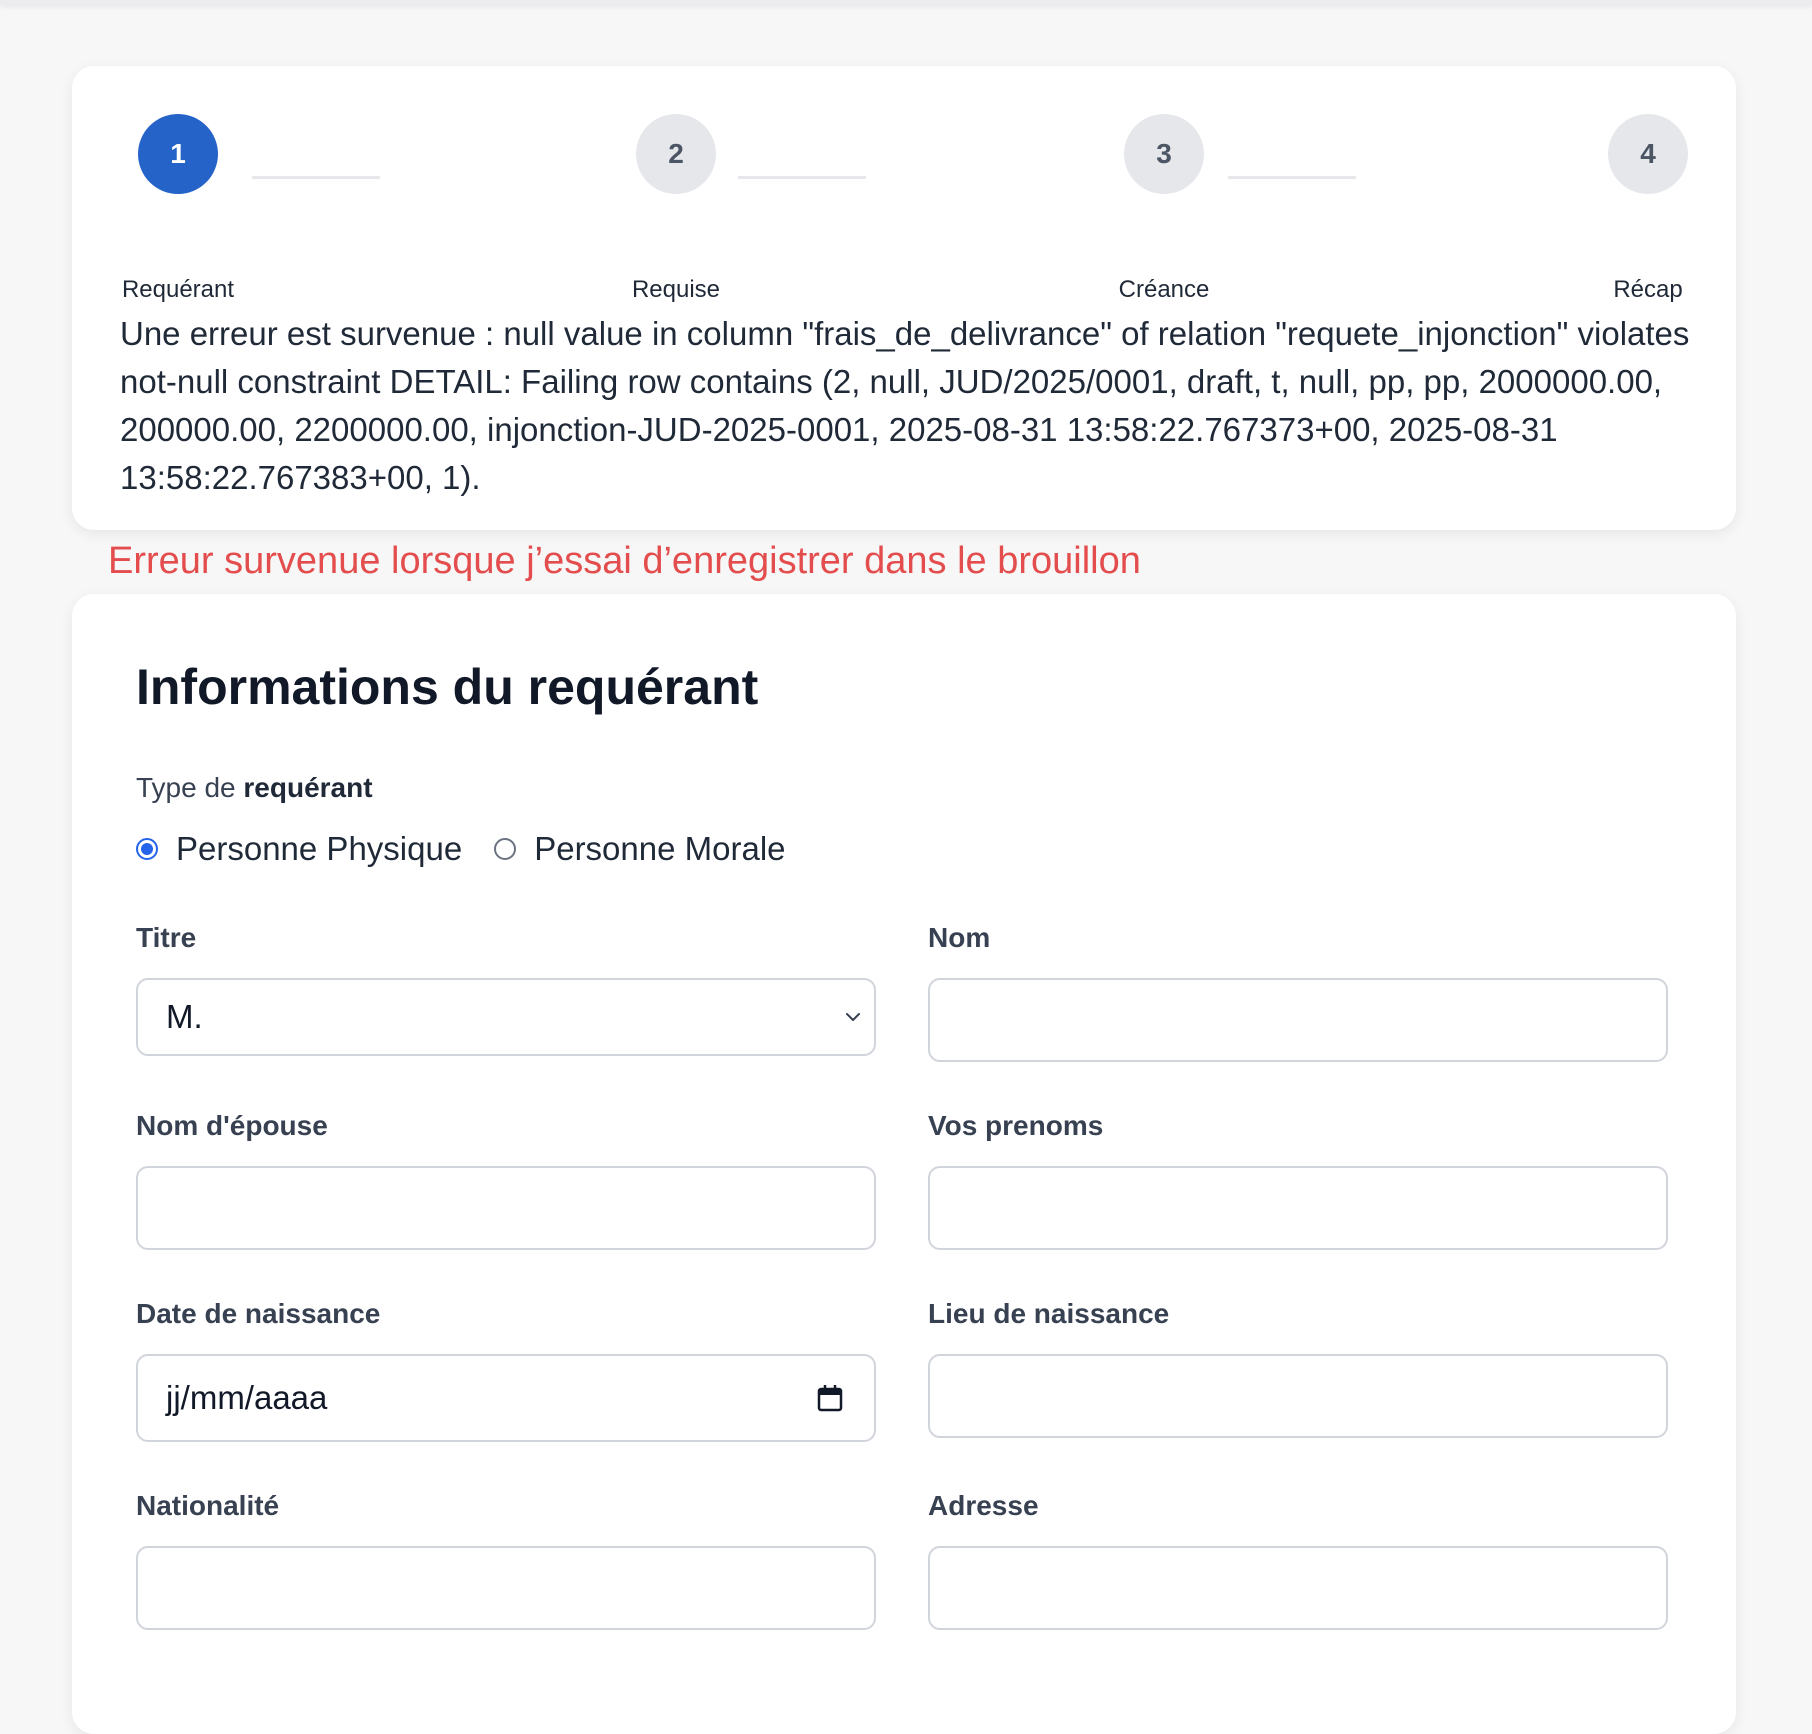  I want to click on date-naissance-label: Date de naissance, so click(258, 1313).